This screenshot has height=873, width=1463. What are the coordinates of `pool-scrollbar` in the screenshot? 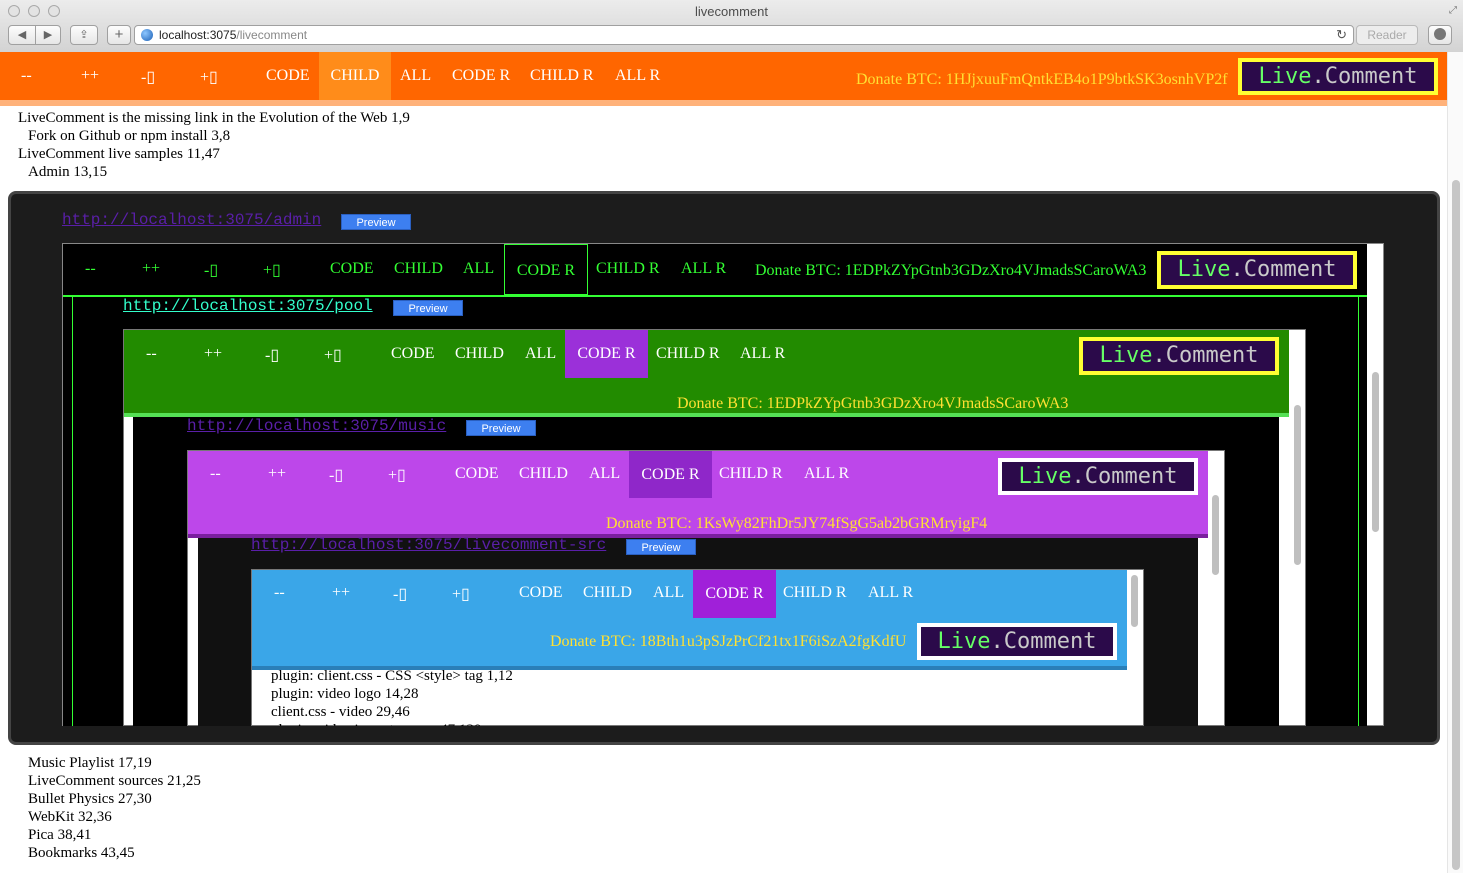 It's located at (1297, 485).